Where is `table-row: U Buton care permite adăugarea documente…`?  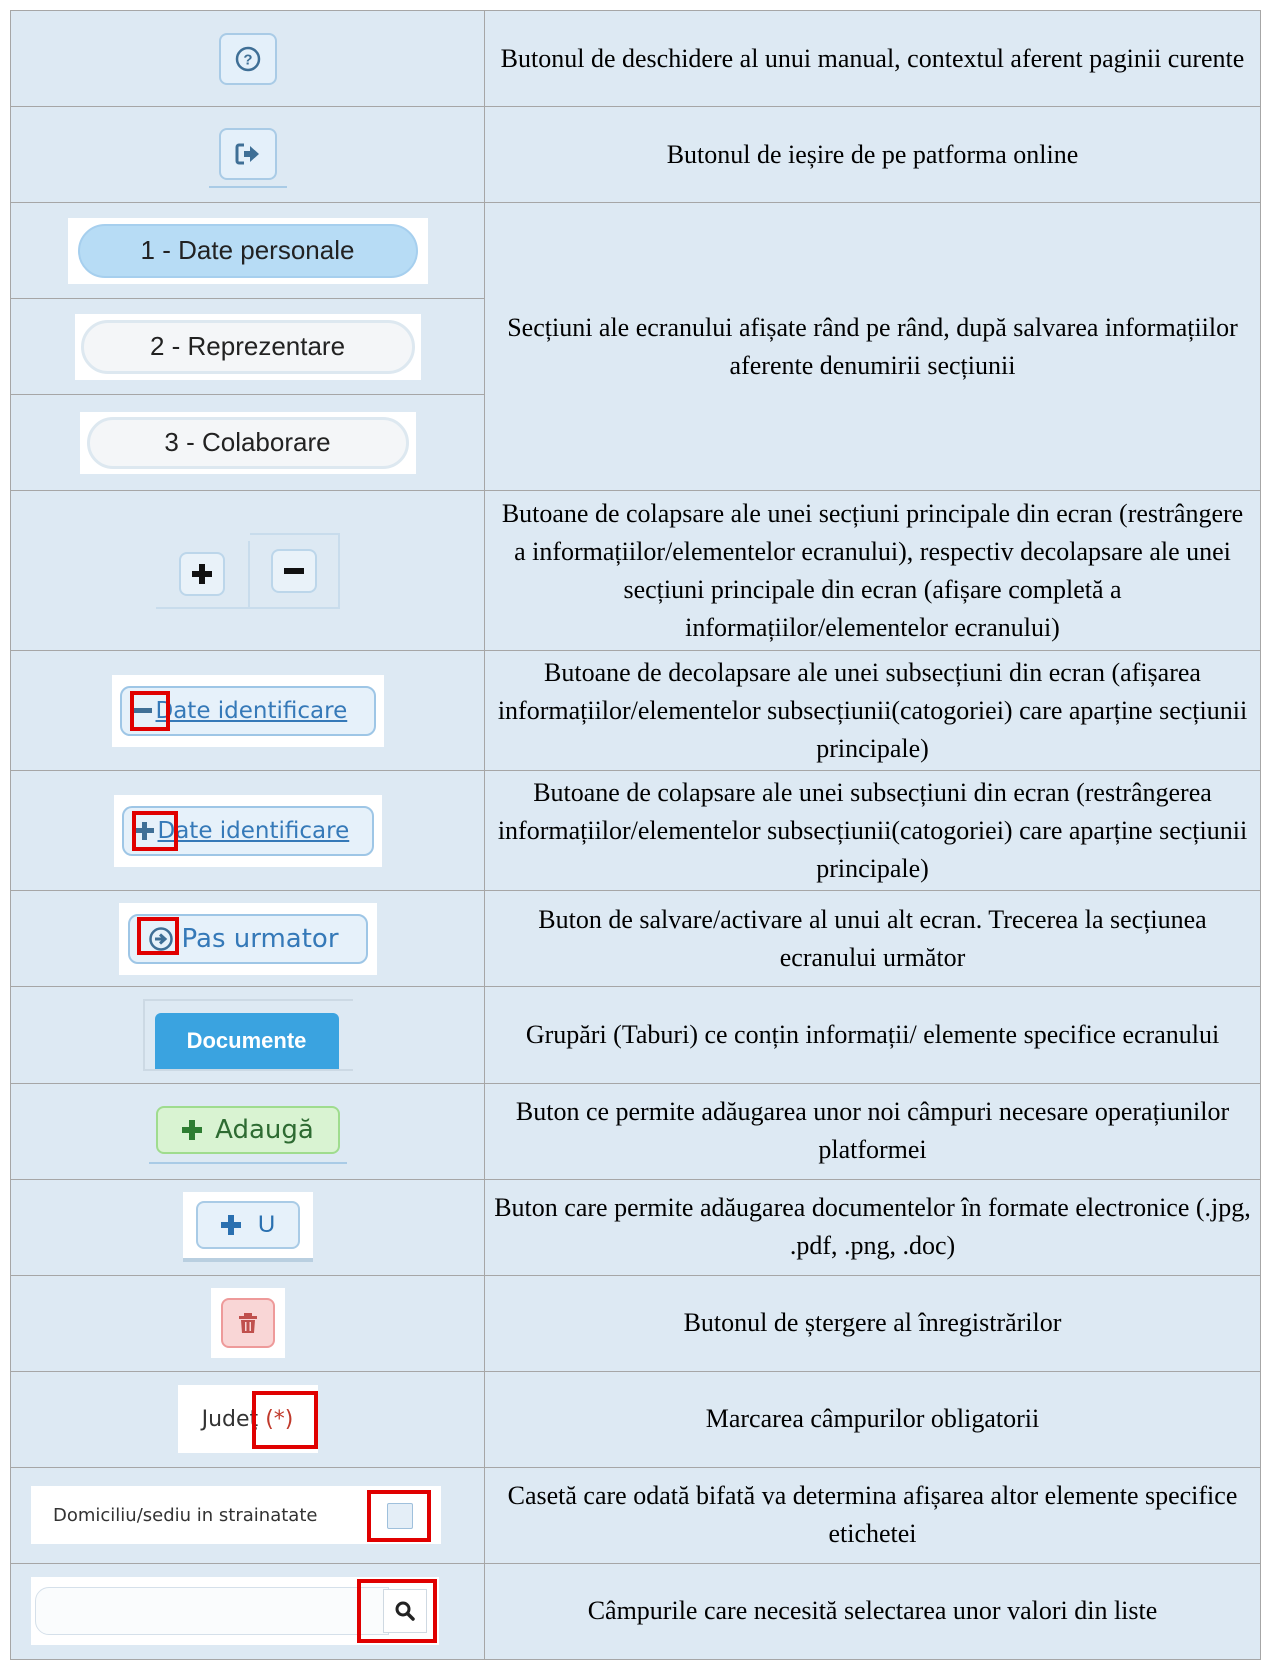 table-row: U Buton care permite adăugarea documente… is located at coordinates (635, 1227).